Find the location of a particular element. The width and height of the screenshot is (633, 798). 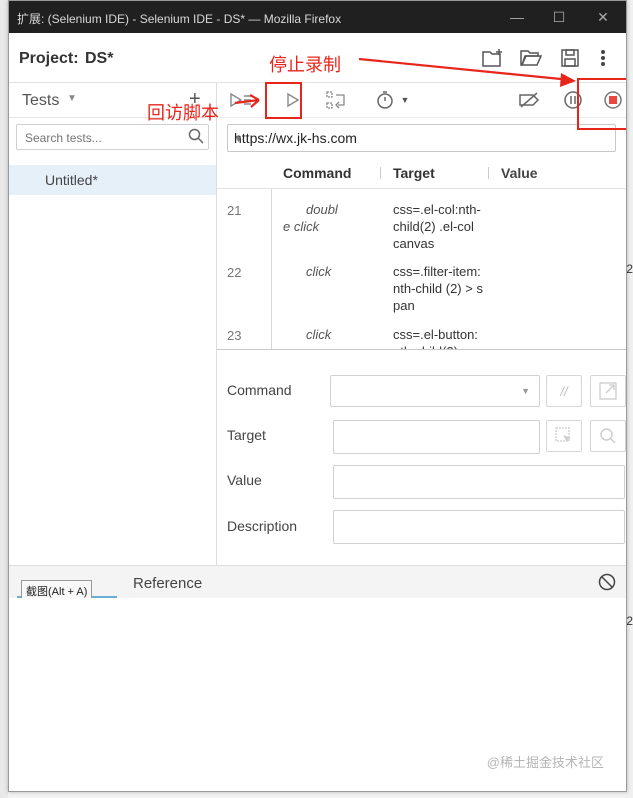

background-left-strip is located at coordinates (4, 399).